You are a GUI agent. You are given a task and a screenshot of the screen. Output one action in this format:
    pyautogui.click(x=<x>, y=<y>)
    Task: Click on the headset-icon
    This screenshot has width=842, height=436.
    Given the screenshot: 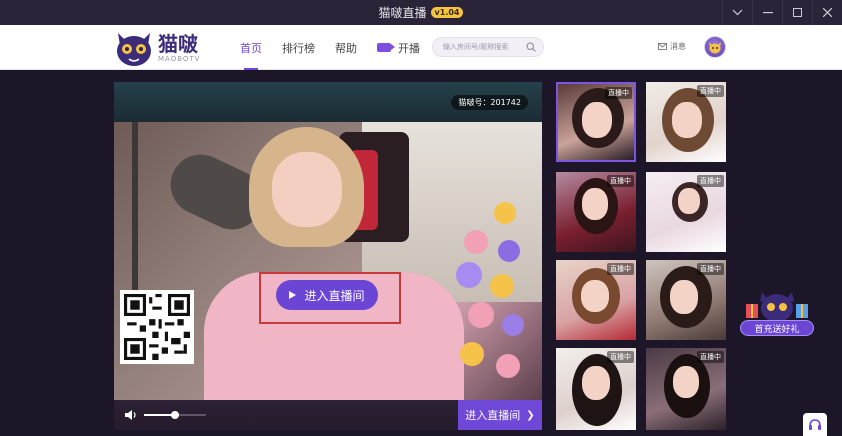 What is the action you would take?
    pyautogui.click(x=815, y=424)
    